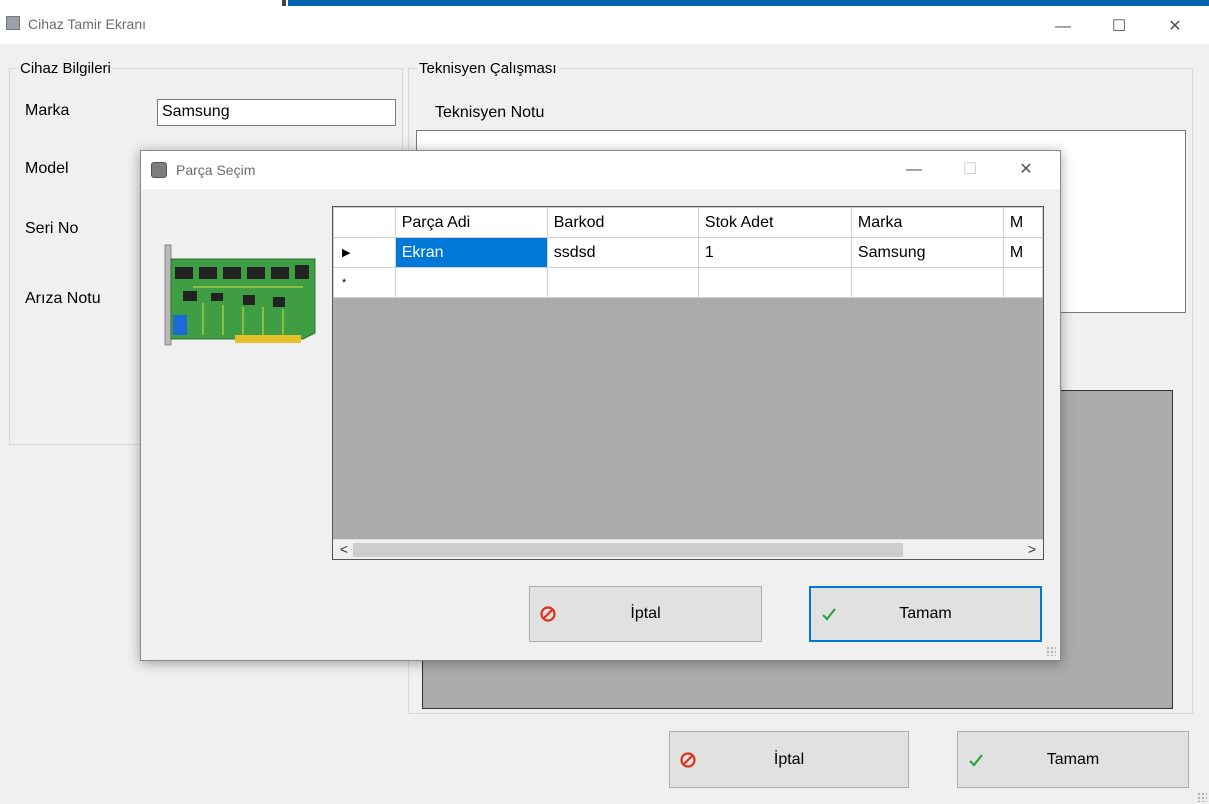  I want to click on dialog-maximize-button: ☐, so click(970, 170).